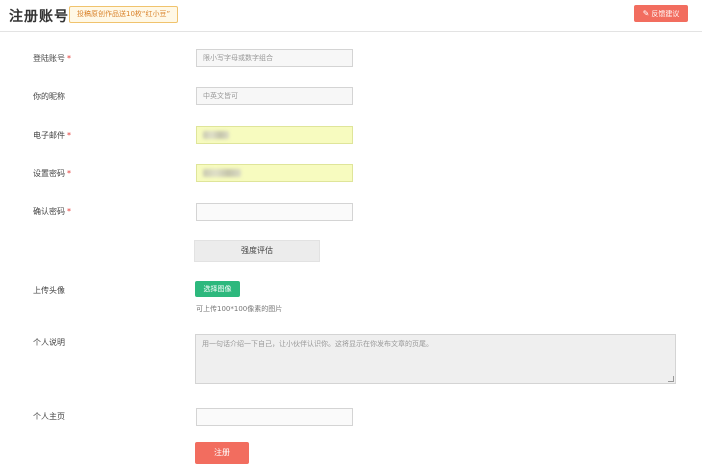 Image resolution: width=702 pixels, height=473 pixels. I want to click on bio-placeholder: 用一句话介绍一下自己，让小伙伴认识你。这将显示在你发布文章的页尾。, so click(317, 344).